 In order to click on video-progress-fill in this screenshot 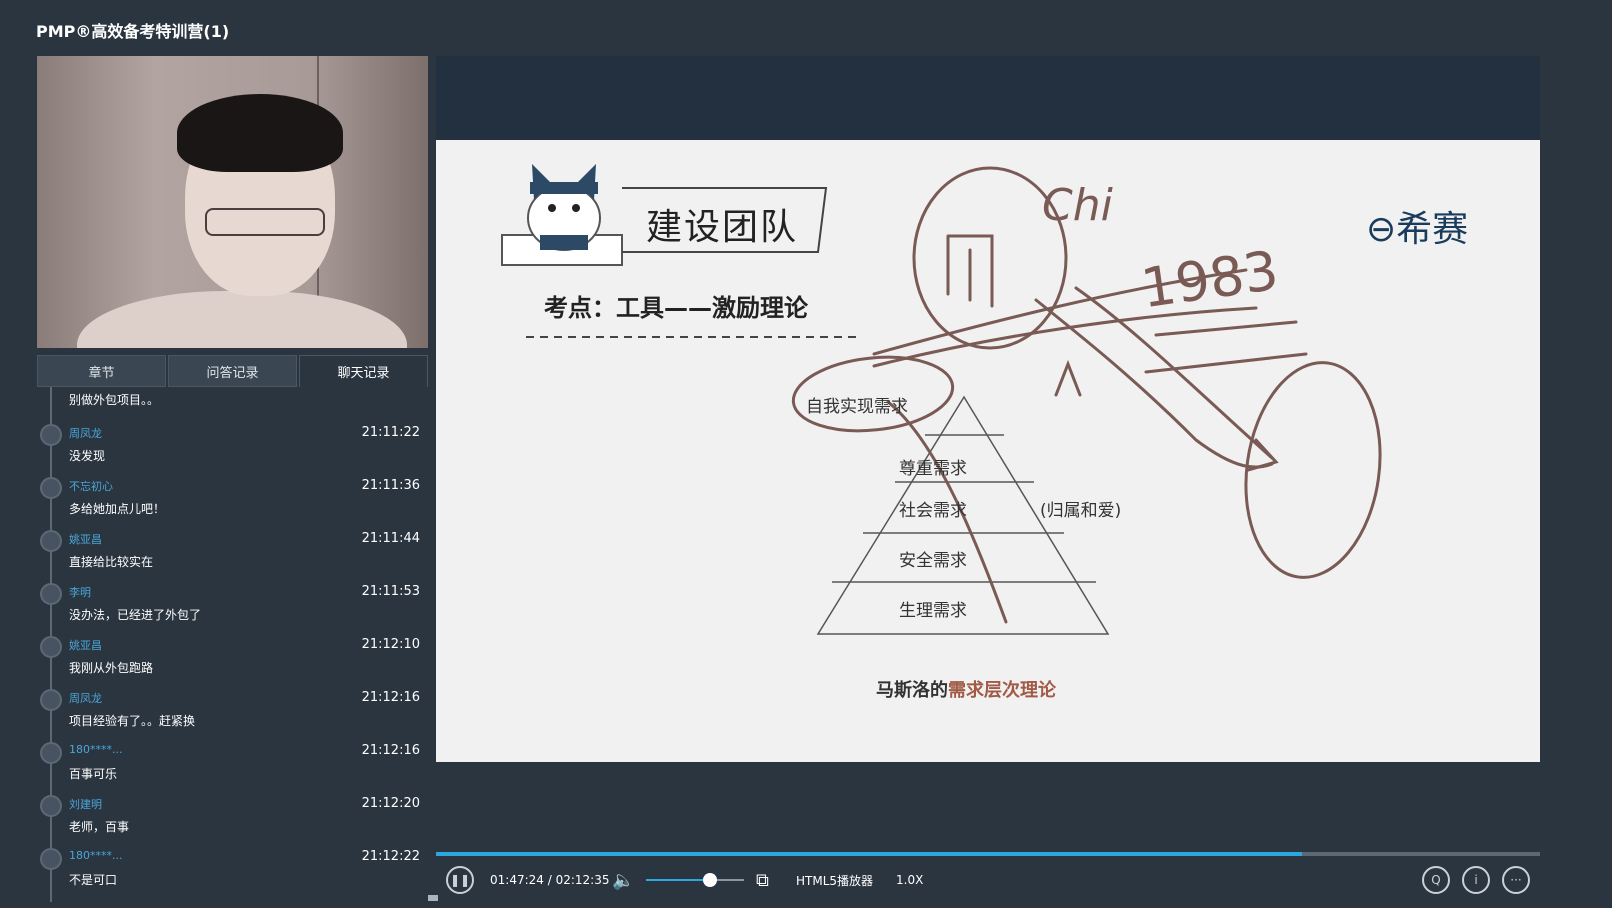, I will do `click(869, 854)`.